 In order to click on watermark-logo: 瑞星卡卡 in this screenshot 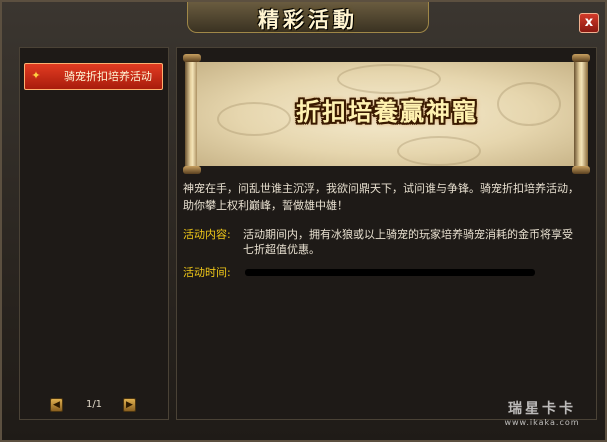, I will do `click(542, 409)`.